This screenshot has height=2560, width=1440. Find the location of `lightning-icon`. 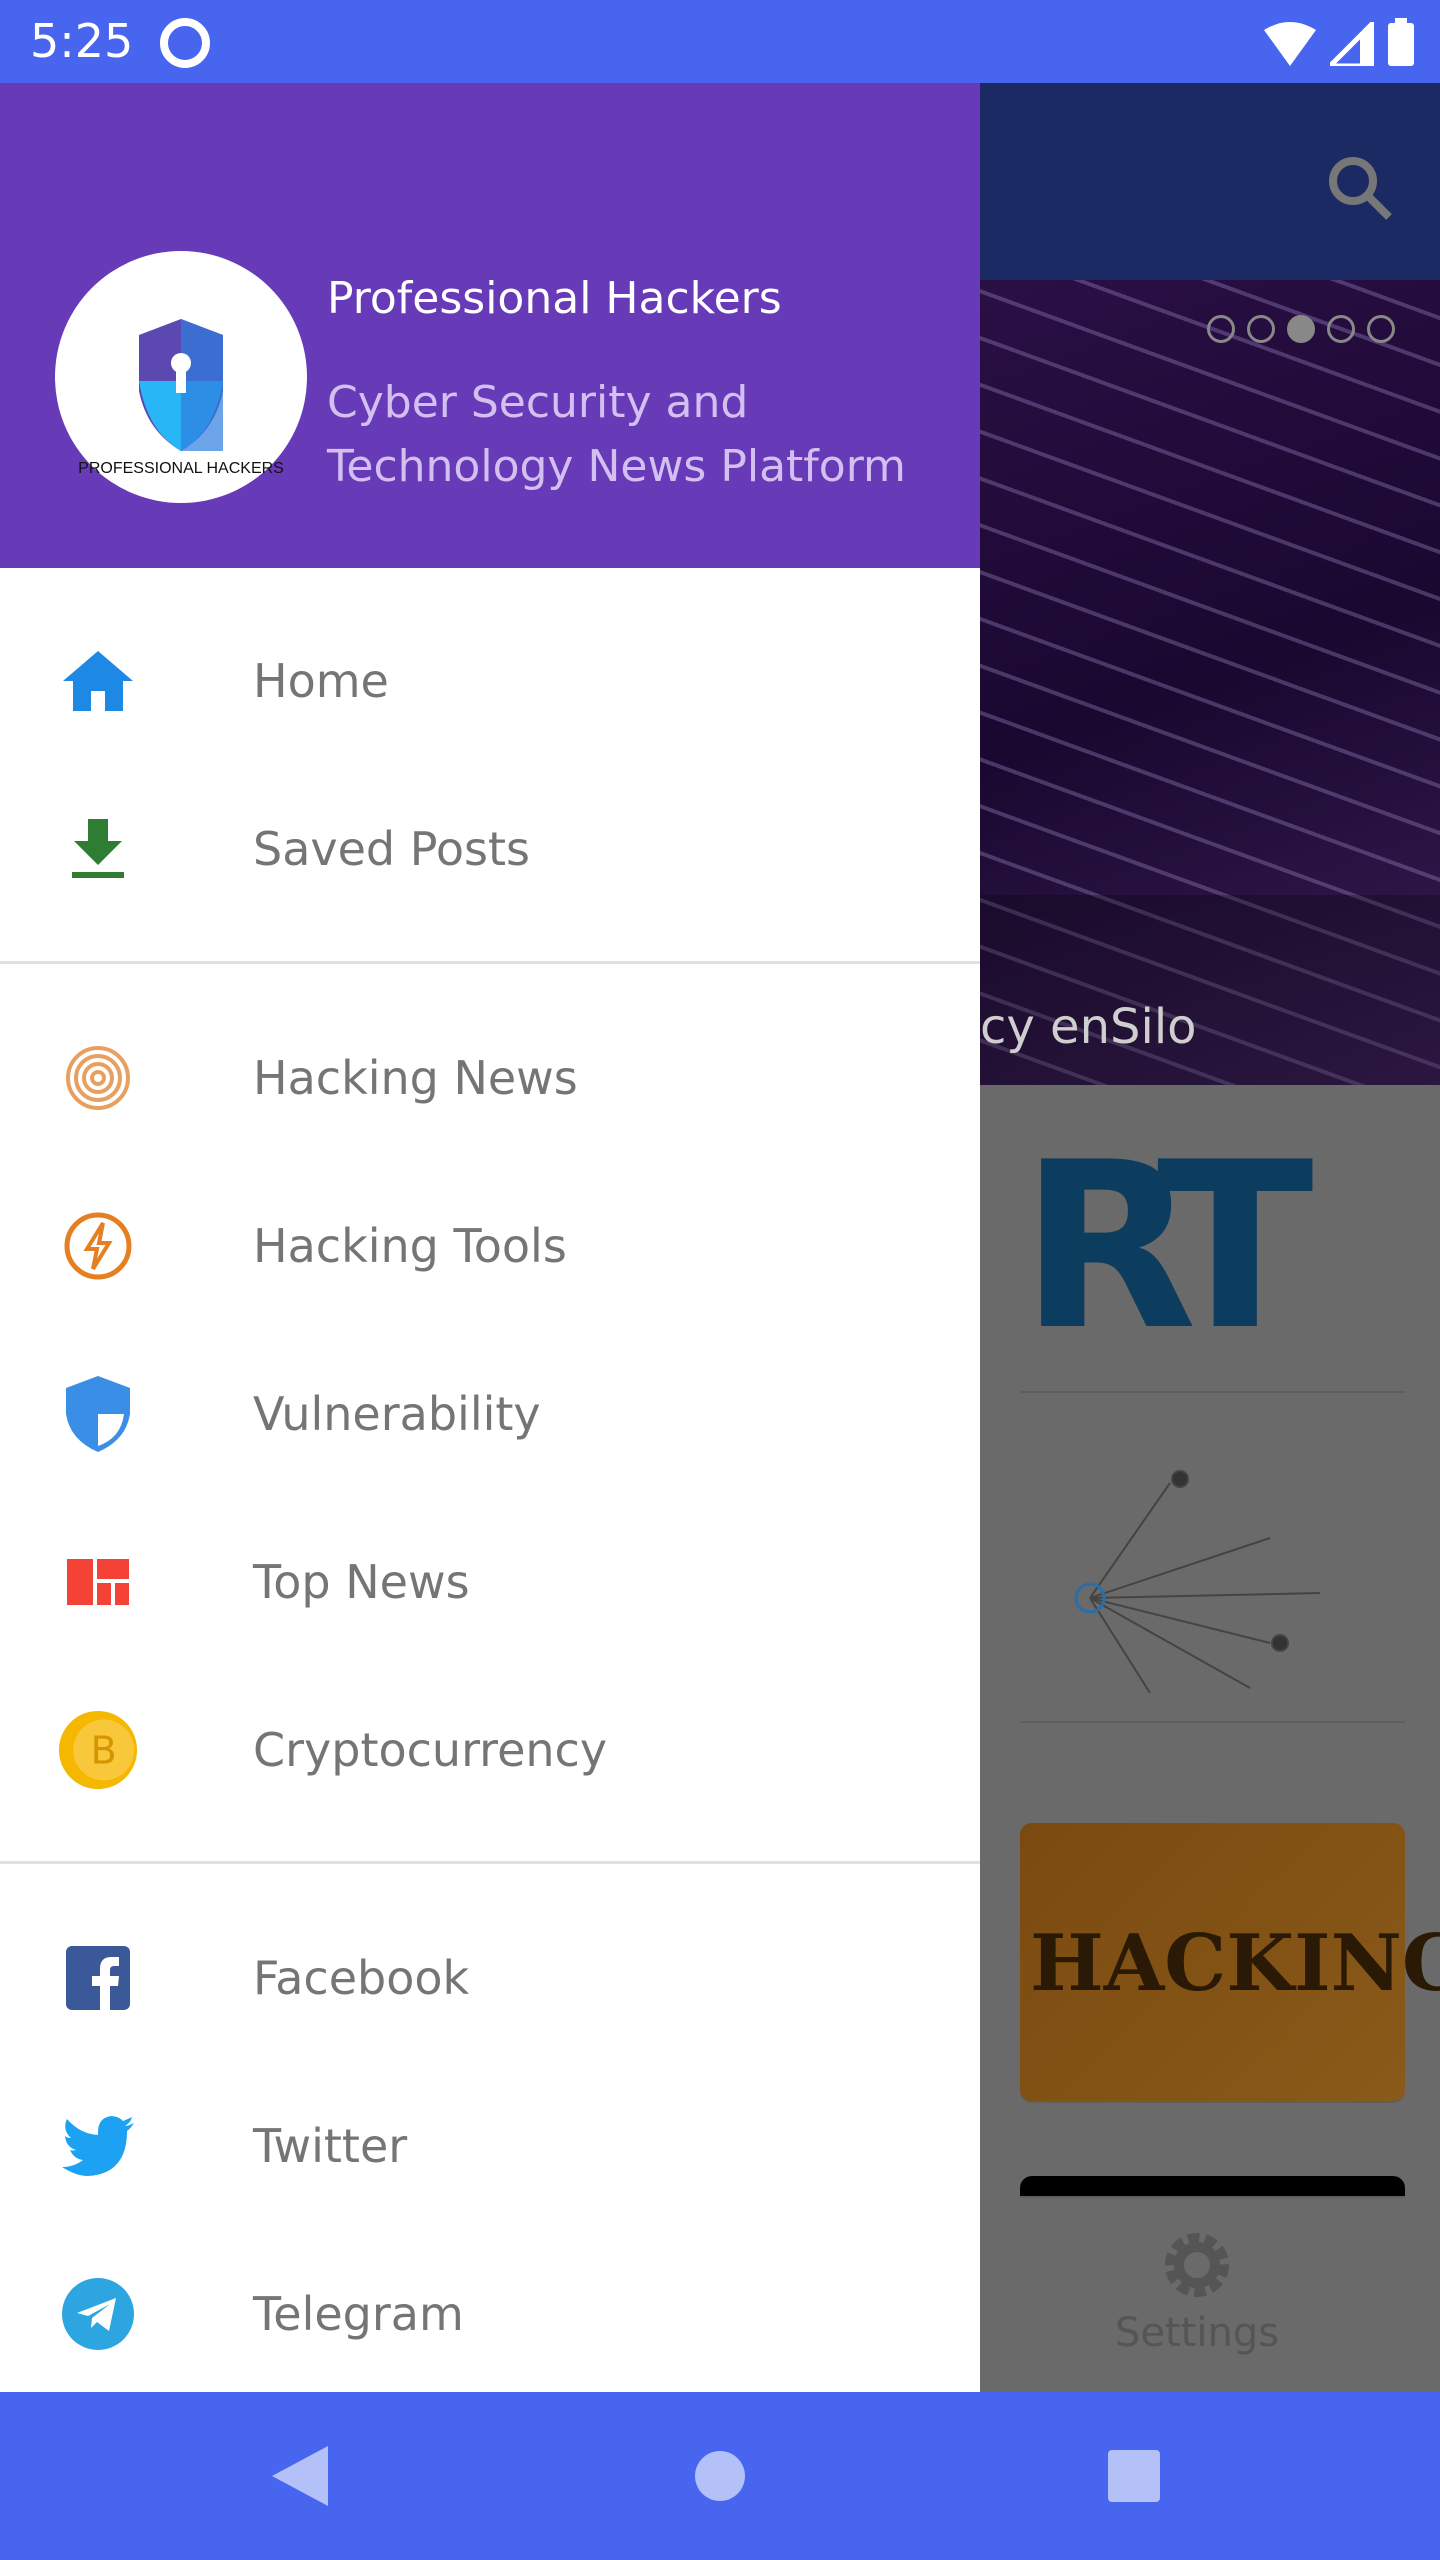

lightning-icon is located at coordinates (98, 1246).